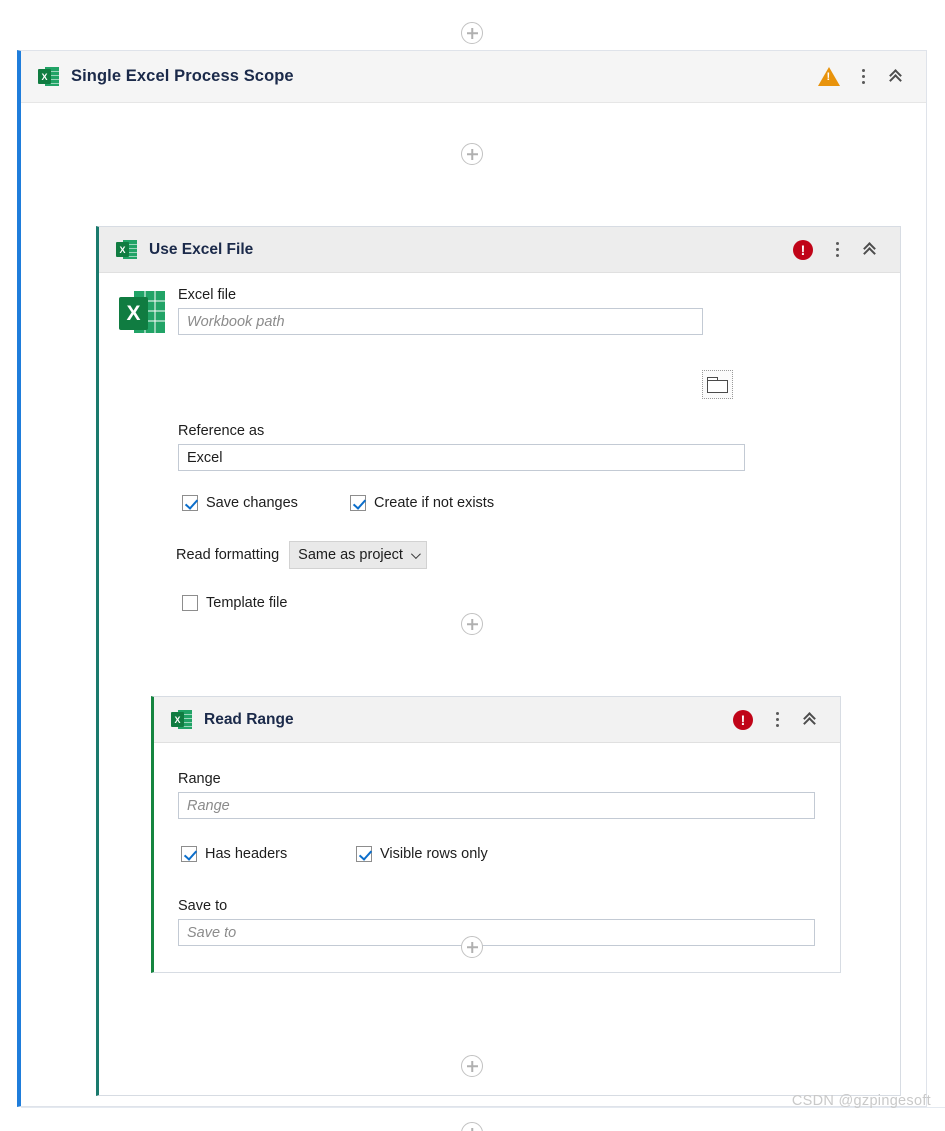  I want to click on save-to-field-group: Save to Save to, so click(498, 922).